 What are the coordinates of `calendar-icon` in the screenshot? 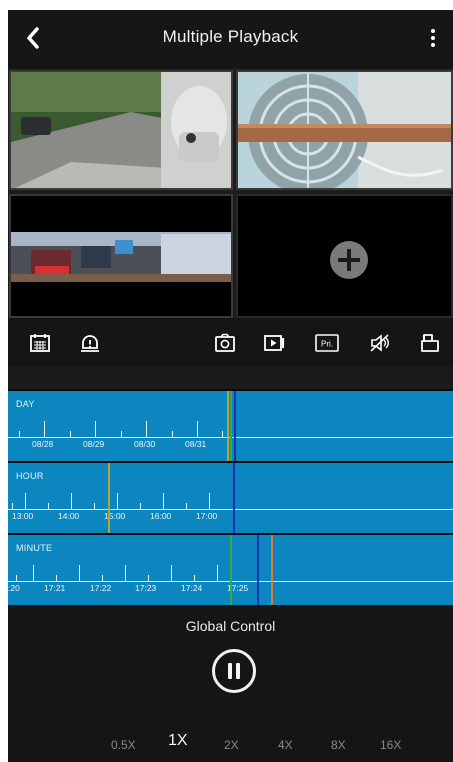 It's located at (40, 343).